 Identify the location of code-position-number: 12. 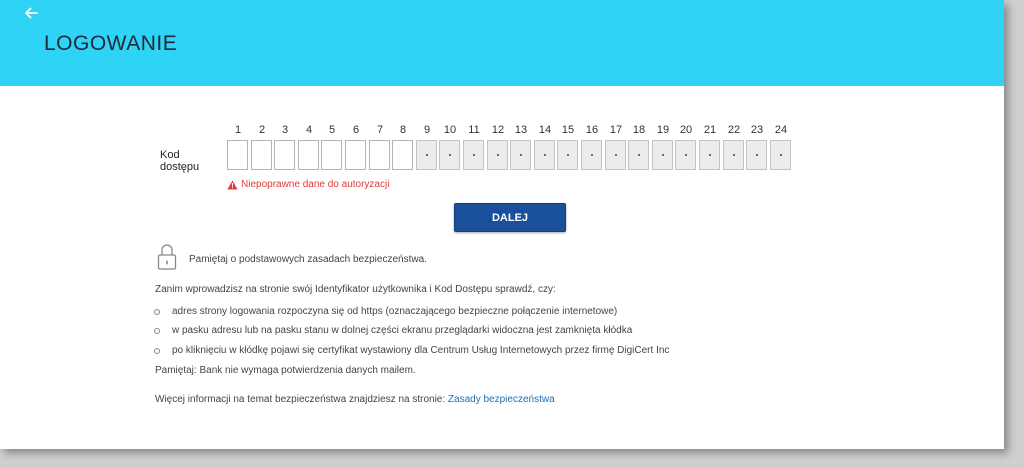
(498, 130).